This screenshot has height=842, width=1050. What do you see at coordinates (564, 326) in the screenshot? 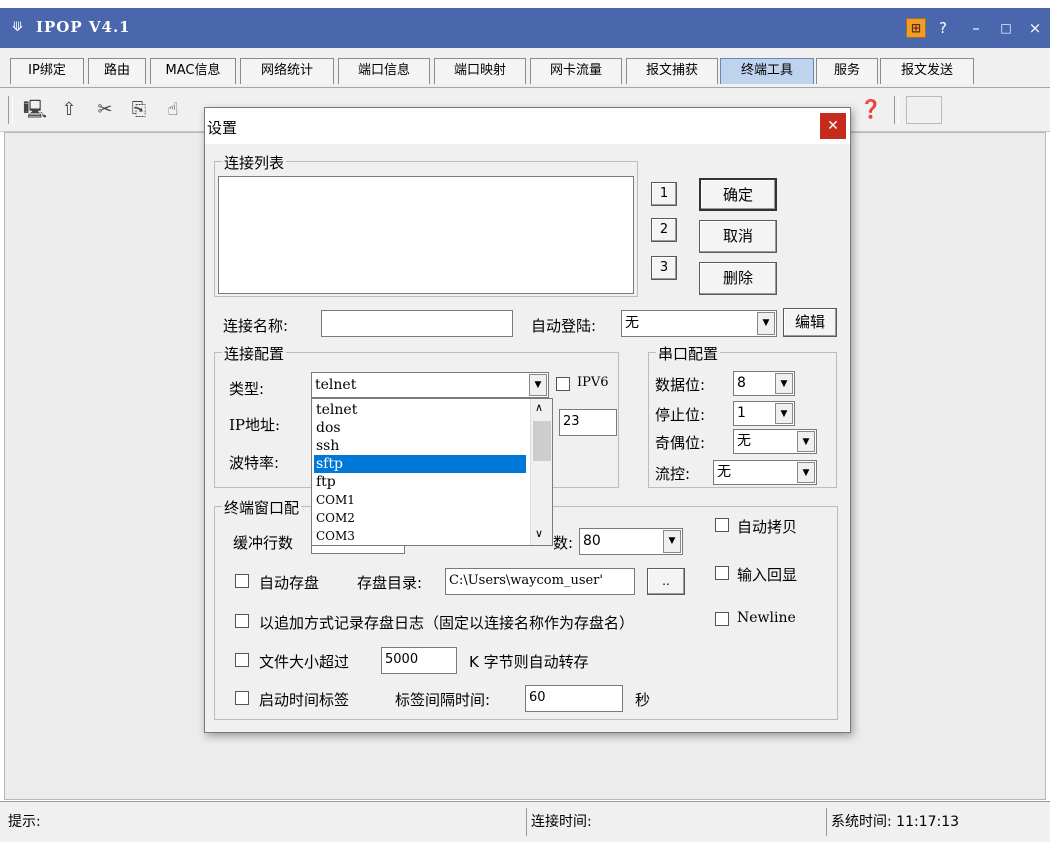
I see `auto-login-label: 自动登陆:` at bounding box center [564, 326].